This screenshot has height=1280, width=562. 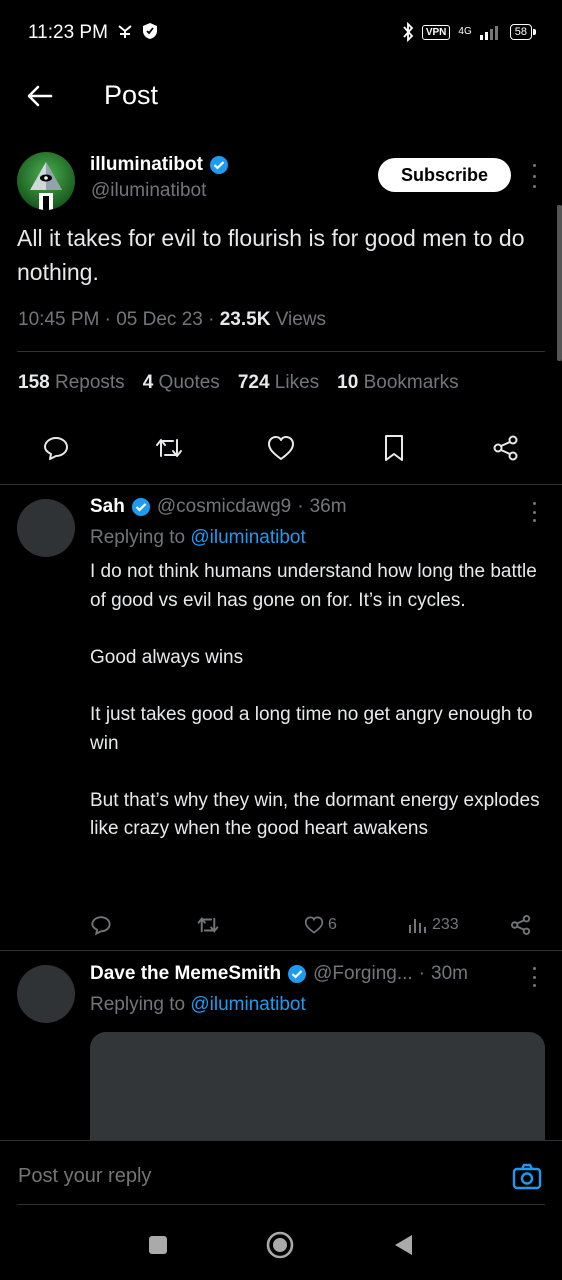 What do you see at coordinates (301, 319) in the screenshot?
I see `views-label: Views` at bounding box center [301, 319].